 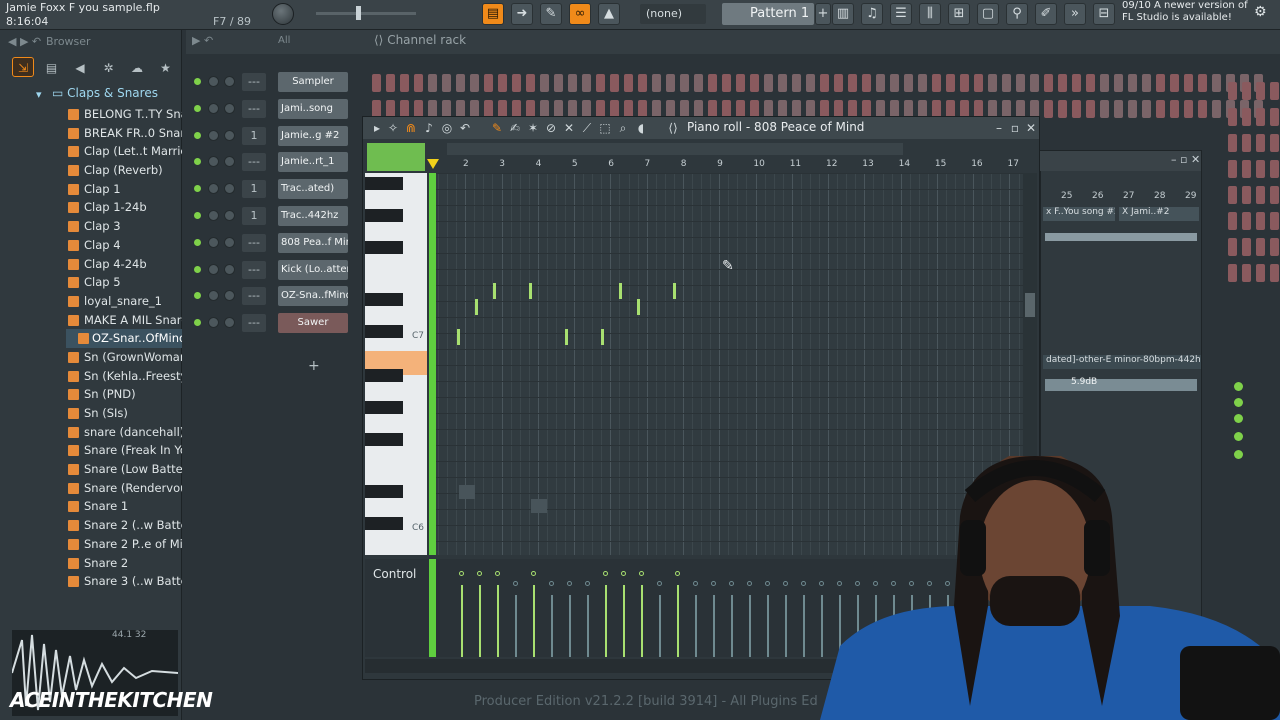 I want to click on stamp-icon: ▲, so click(x=609, y=14).